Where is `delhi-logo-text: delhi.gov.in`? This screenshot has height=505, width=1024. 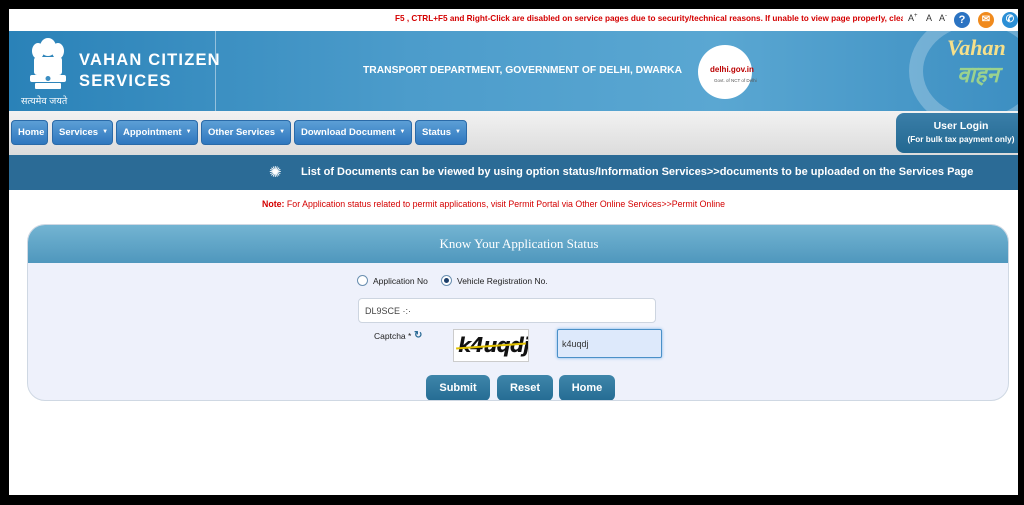
delhi-logo-text: delhi.gov.in is located at coordinates (732, 69).